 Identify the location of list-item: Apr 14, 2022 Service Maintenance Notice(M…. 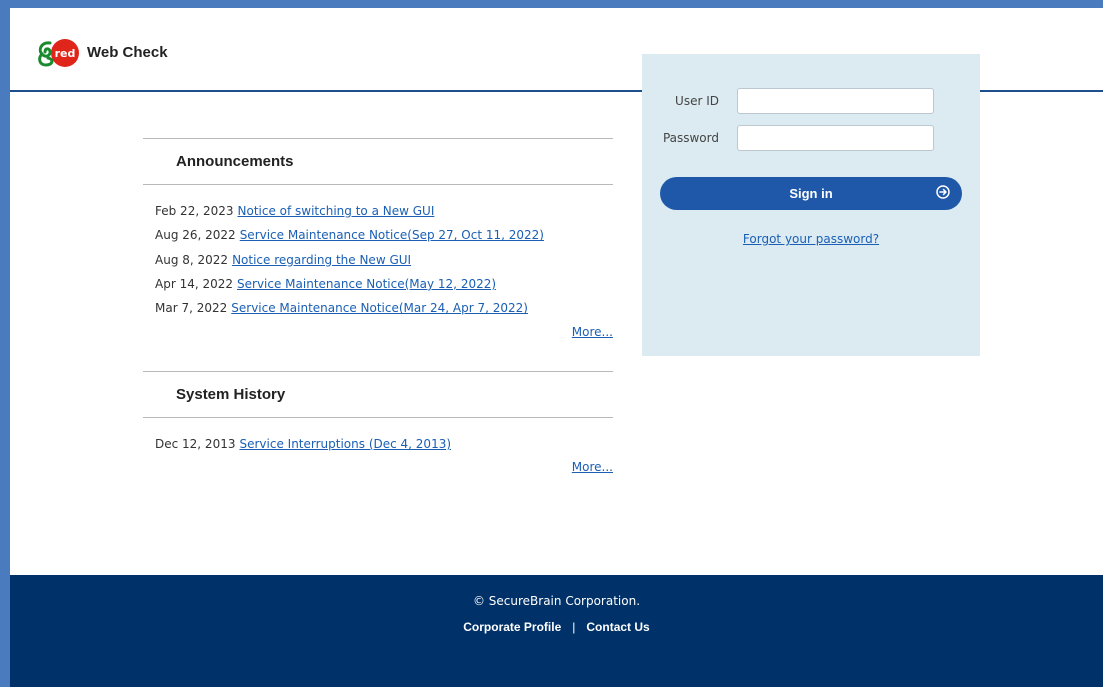
(384, 288).